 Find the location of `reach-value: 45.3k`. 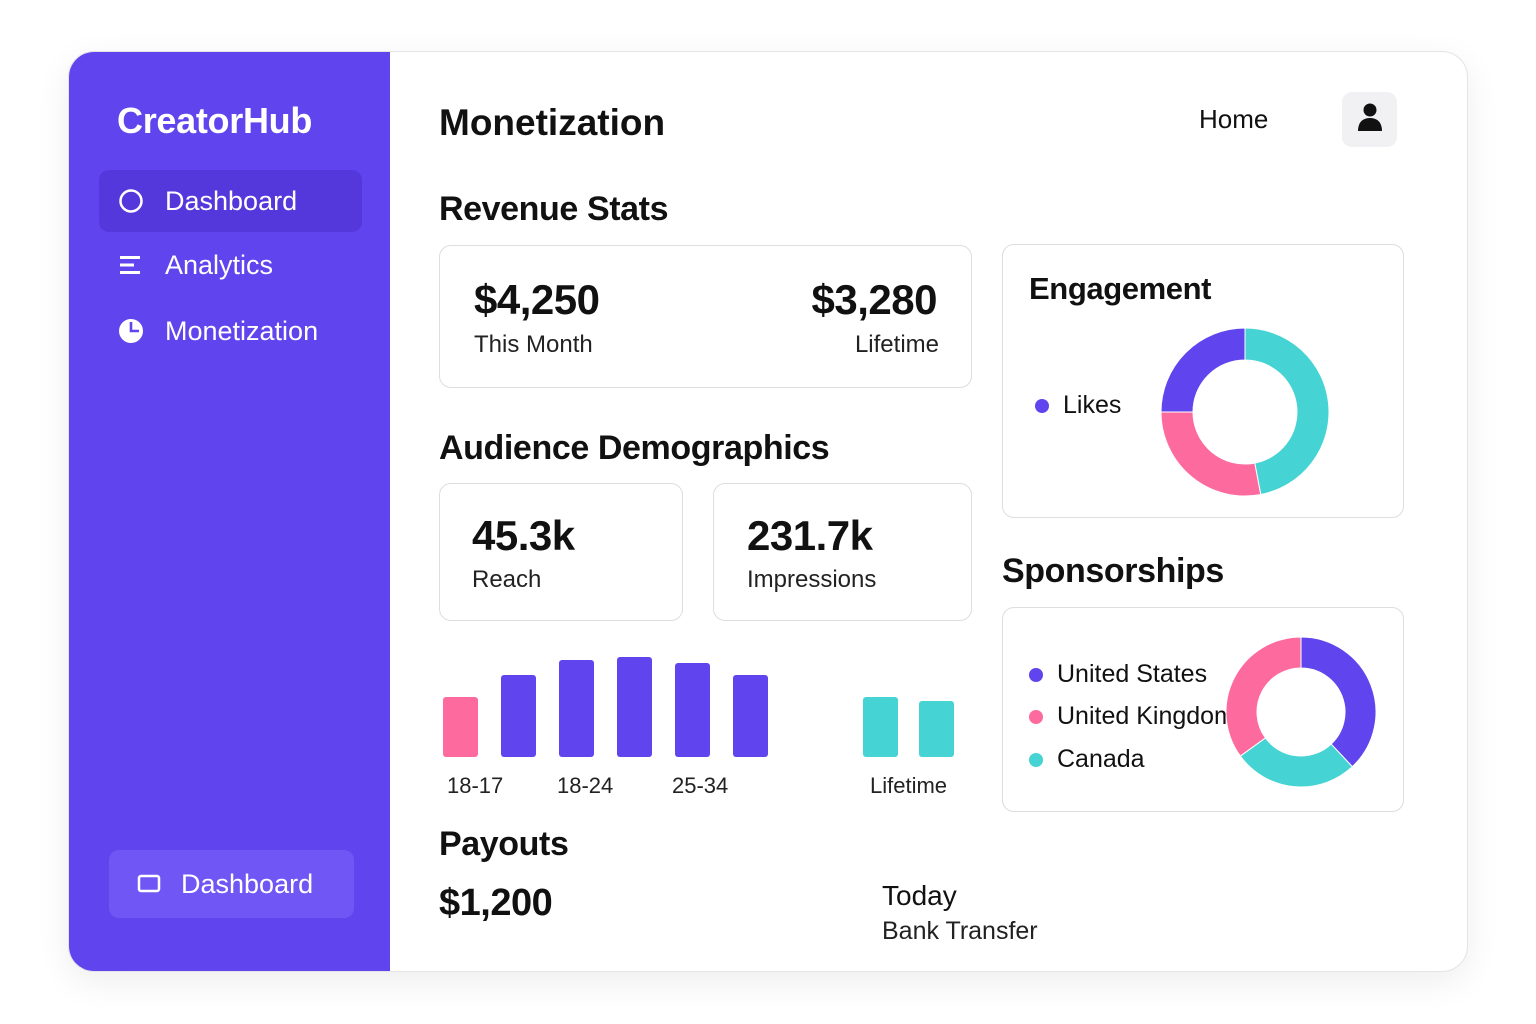

reach-value: 45.3k is located at coordinates (523, 535).